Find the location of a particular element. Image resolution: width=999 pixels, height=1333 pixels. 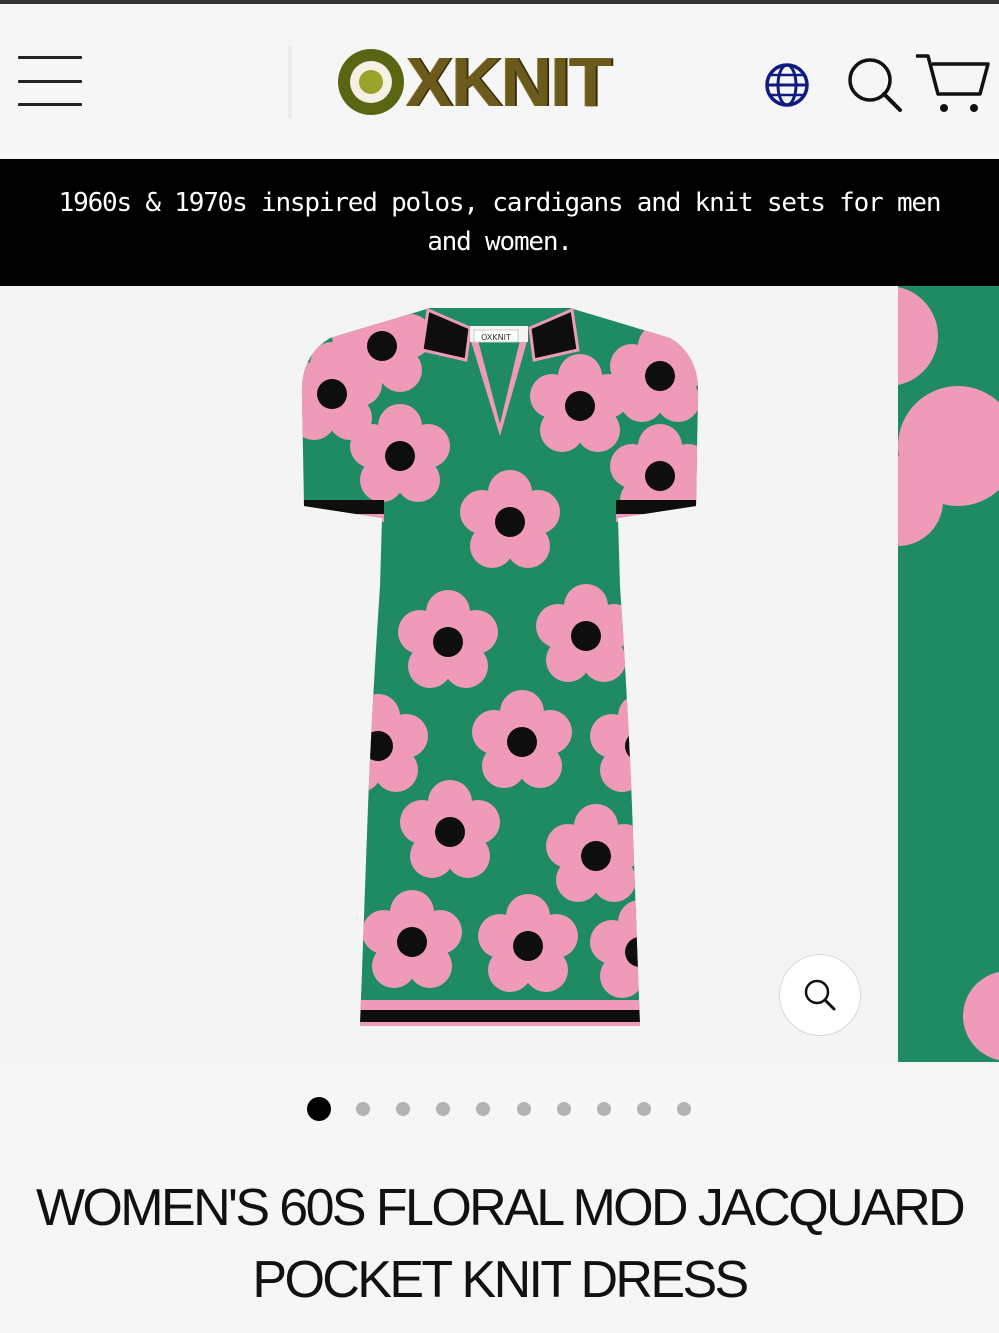

site-logo: XKNIT is located at coordinates (475, 82).